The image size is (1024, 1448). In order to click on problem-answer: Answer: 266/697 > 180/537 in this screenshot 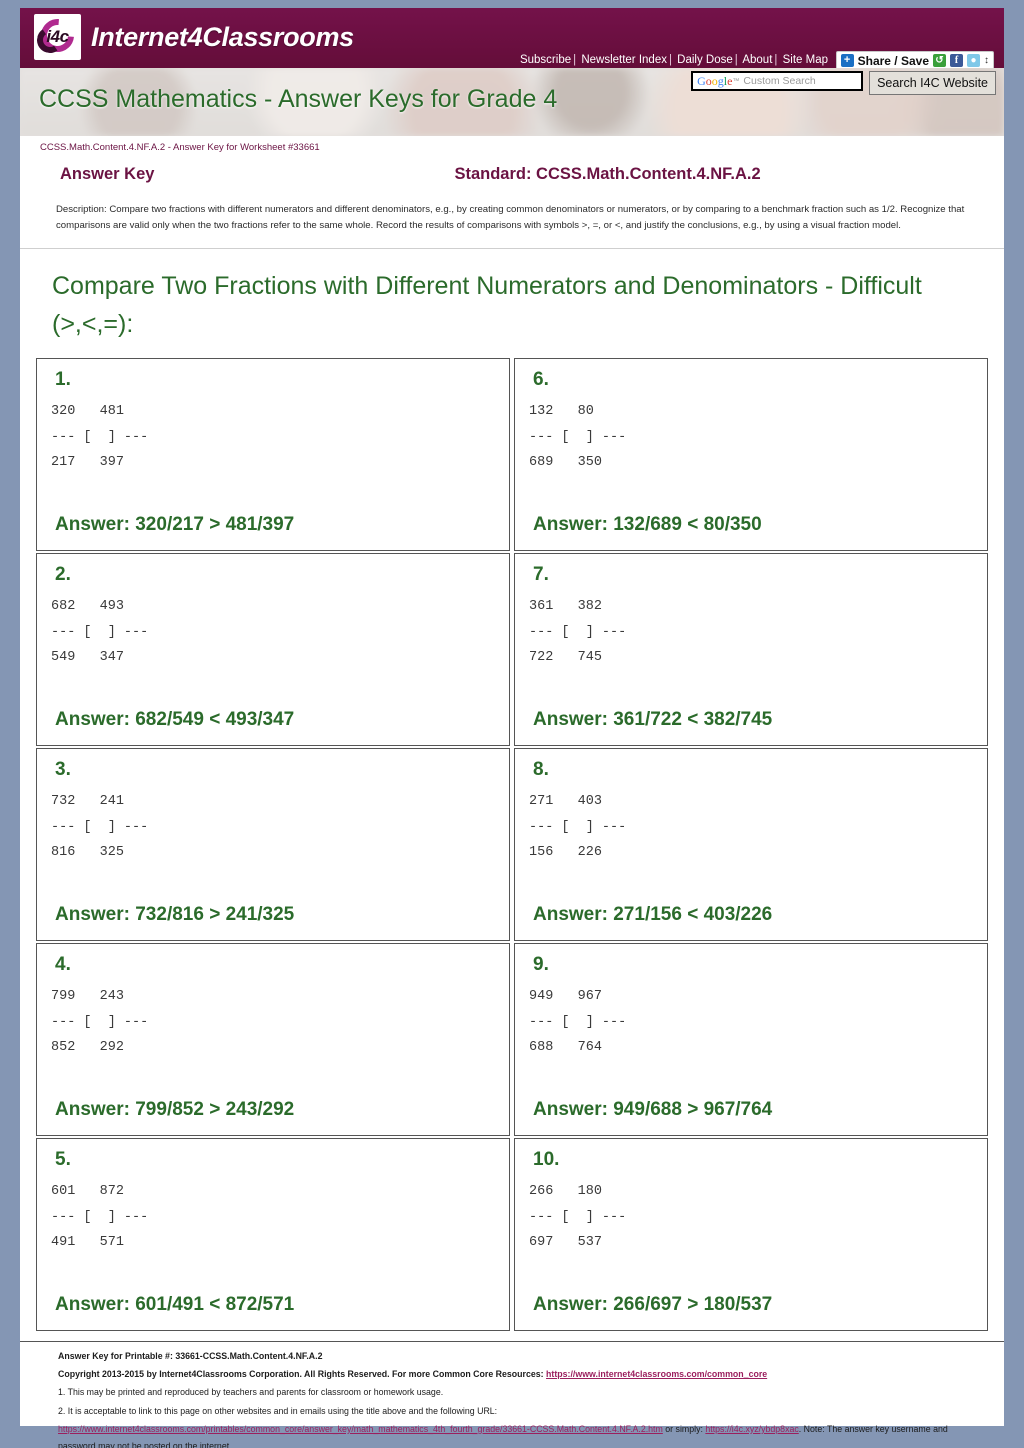, I will do `click(653, 1305)`.